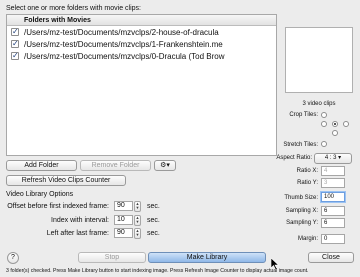  Describe the element at coordinates (331, 257) in the screenshot. I see `close-button: Close` at that location.